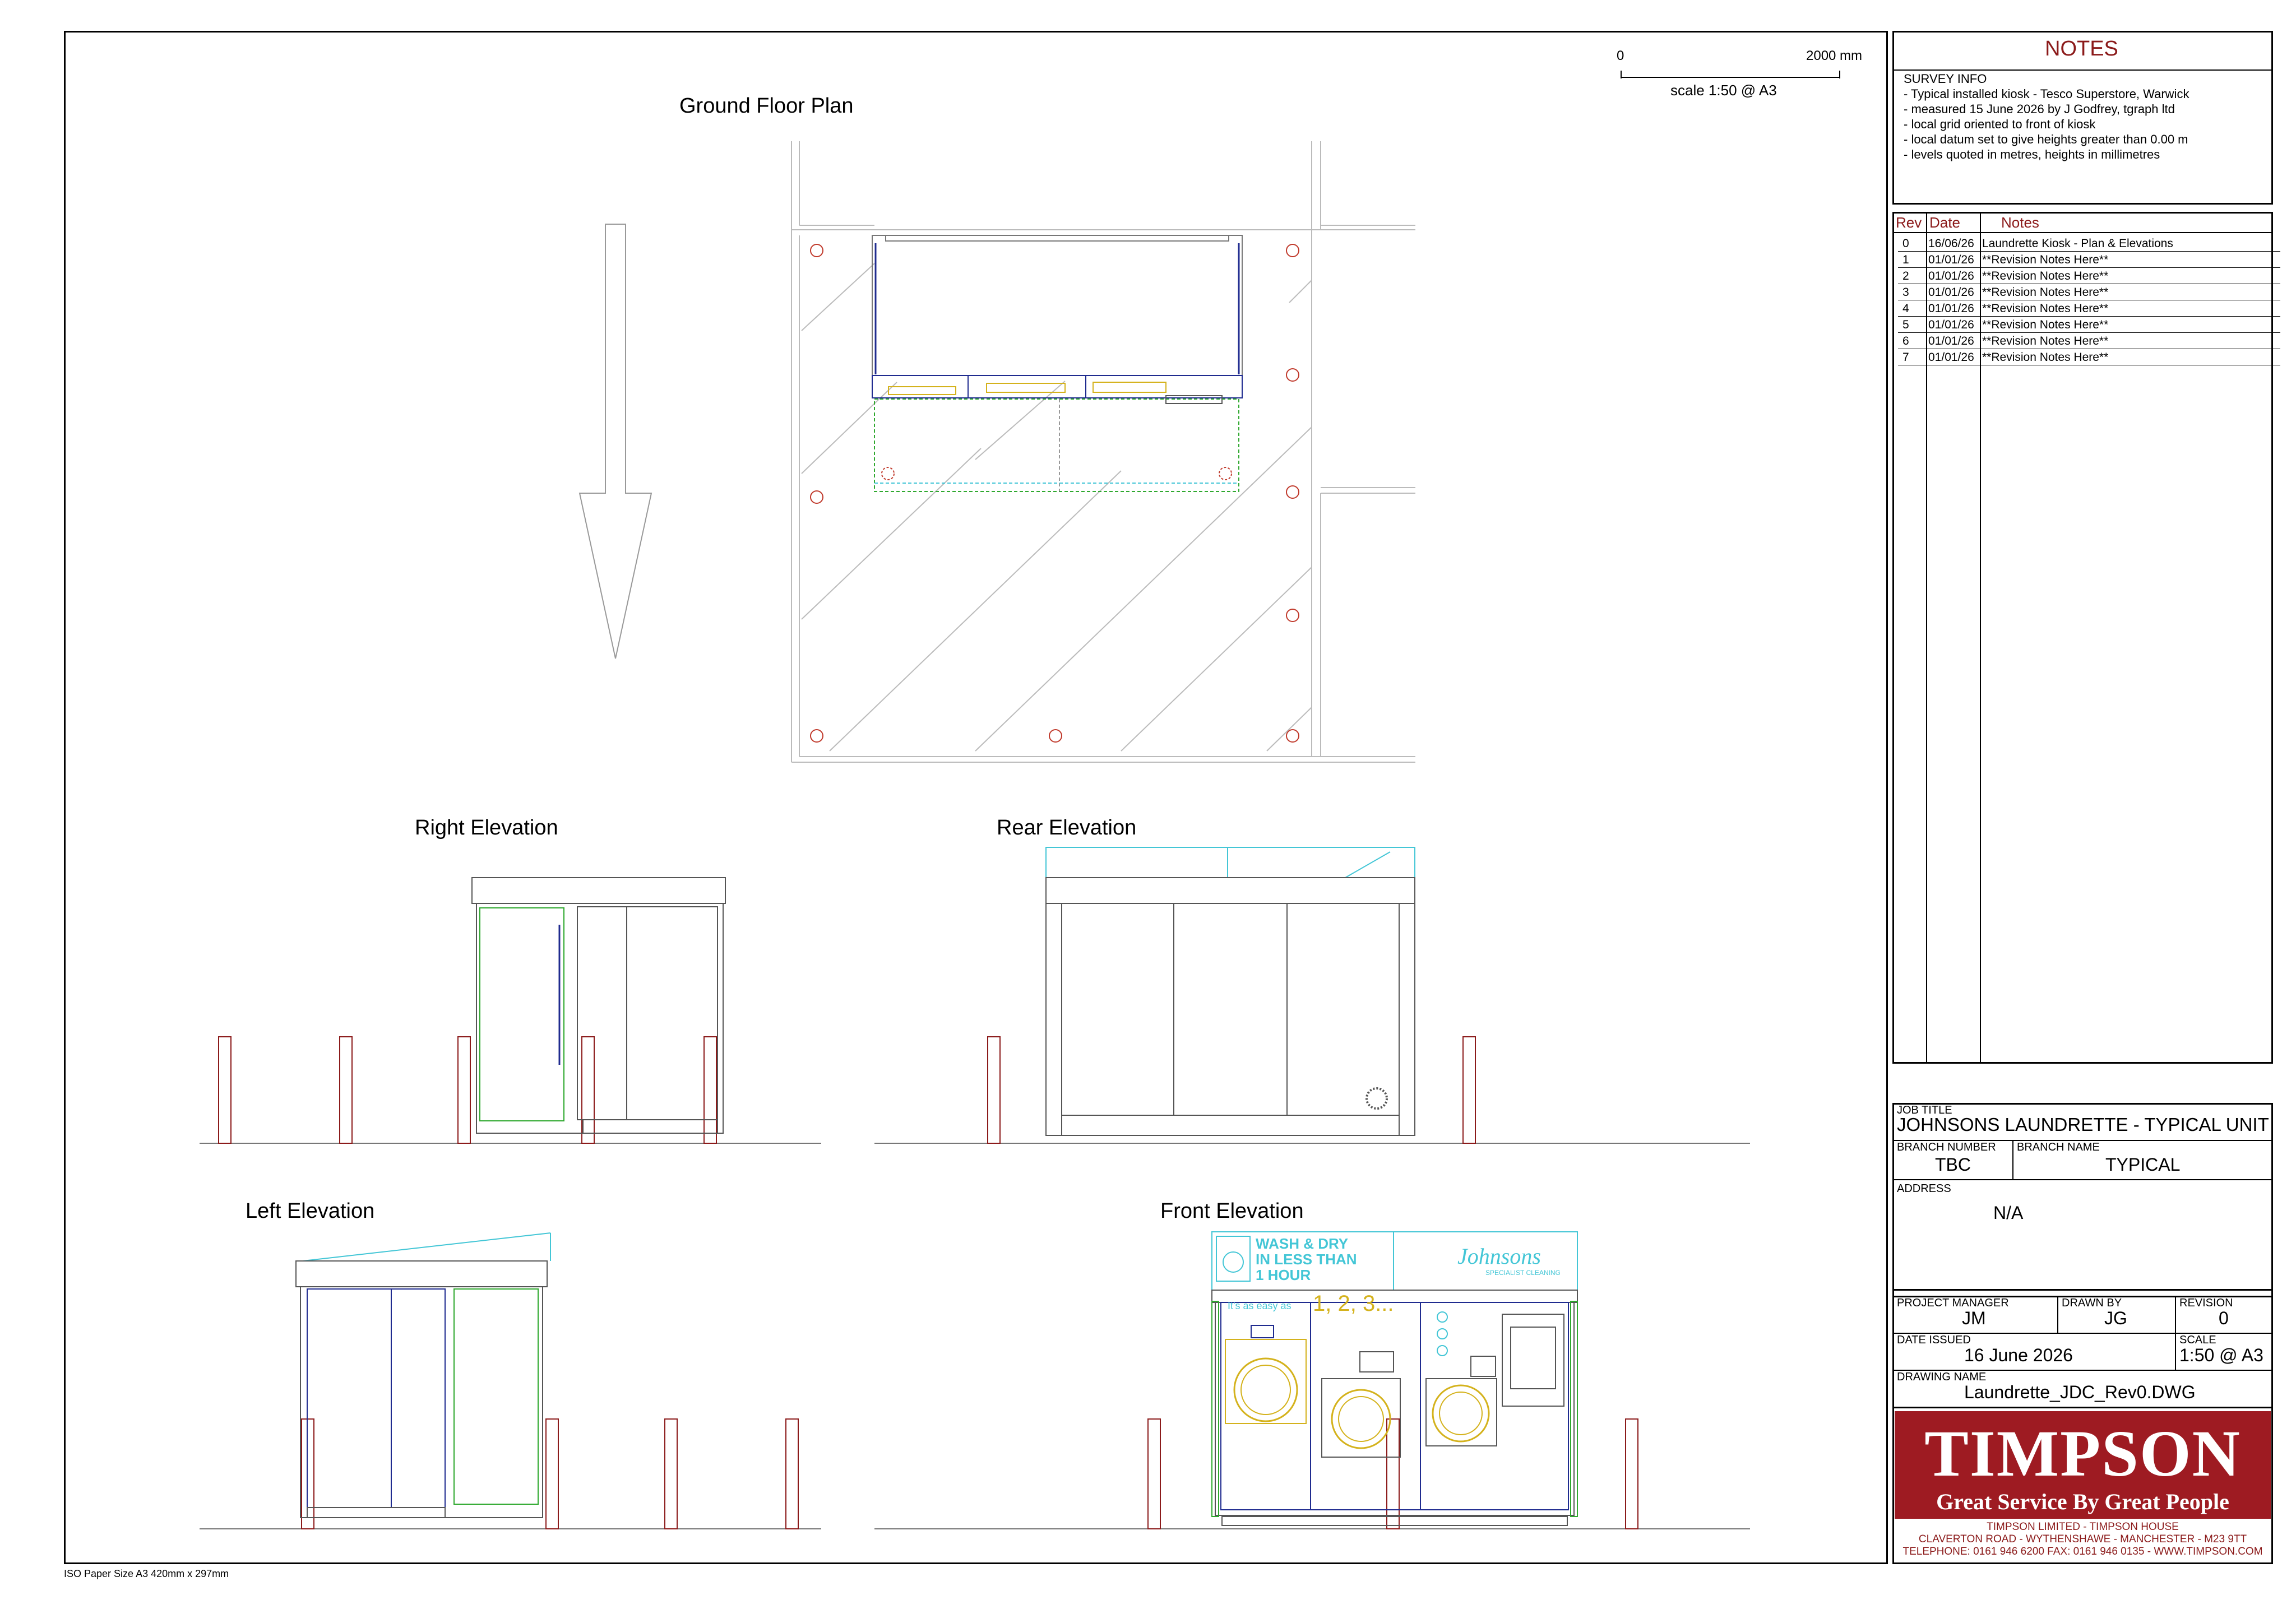 The height and width of the screenshot is (1623, 2296). Describe the element at coordinates (1260, 1305) in the screenshot. I see `signage-tagline: It's as easy as` at that location.